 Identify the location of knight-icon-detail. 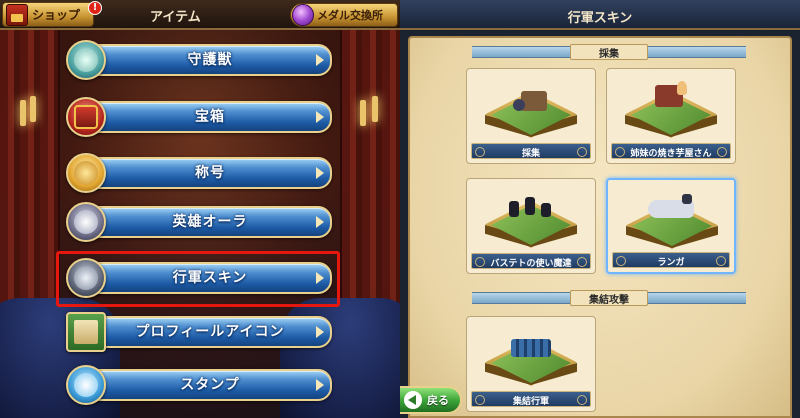
(86, 278).